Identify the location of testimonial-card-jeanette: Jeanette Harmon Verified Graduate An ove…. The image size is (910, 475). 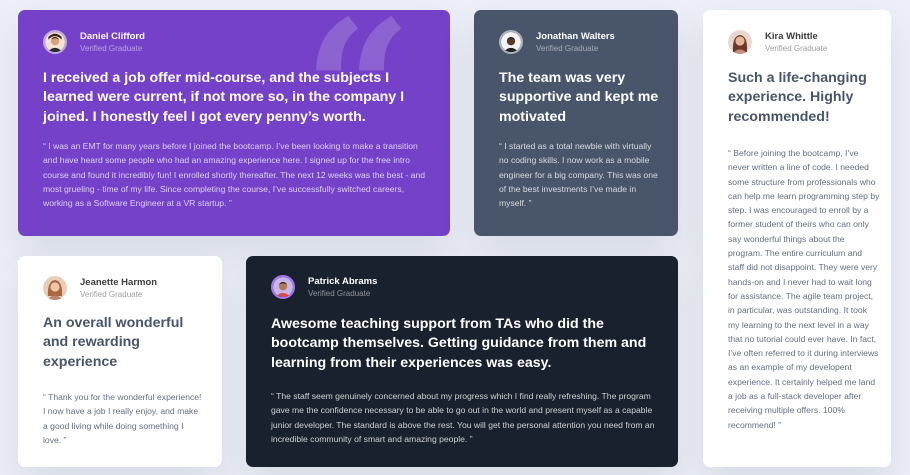
(120, 361).